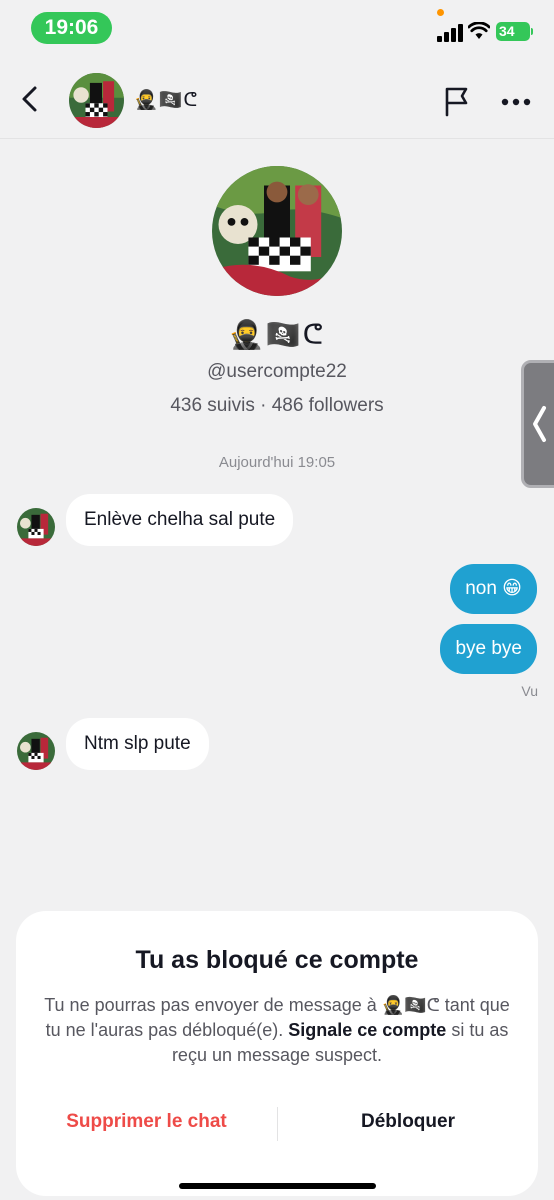 This screenshot has width=554, height=1200. I want to click on profile-name: 🥷🏴‍☠️ᕦ, so click(277, 334).